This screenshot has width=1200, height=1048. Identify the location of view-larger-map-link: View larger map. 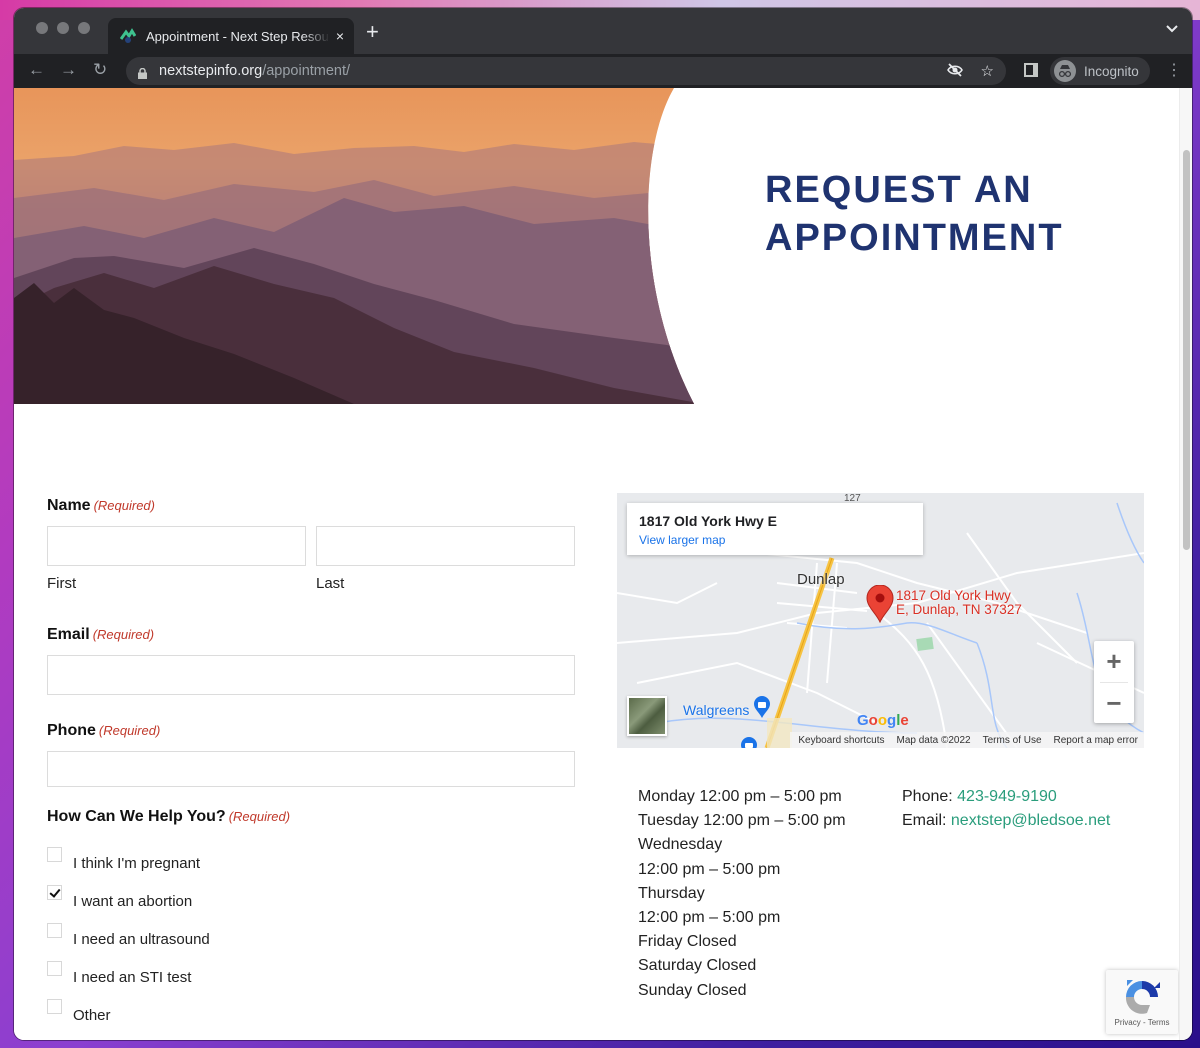
(775, 540).